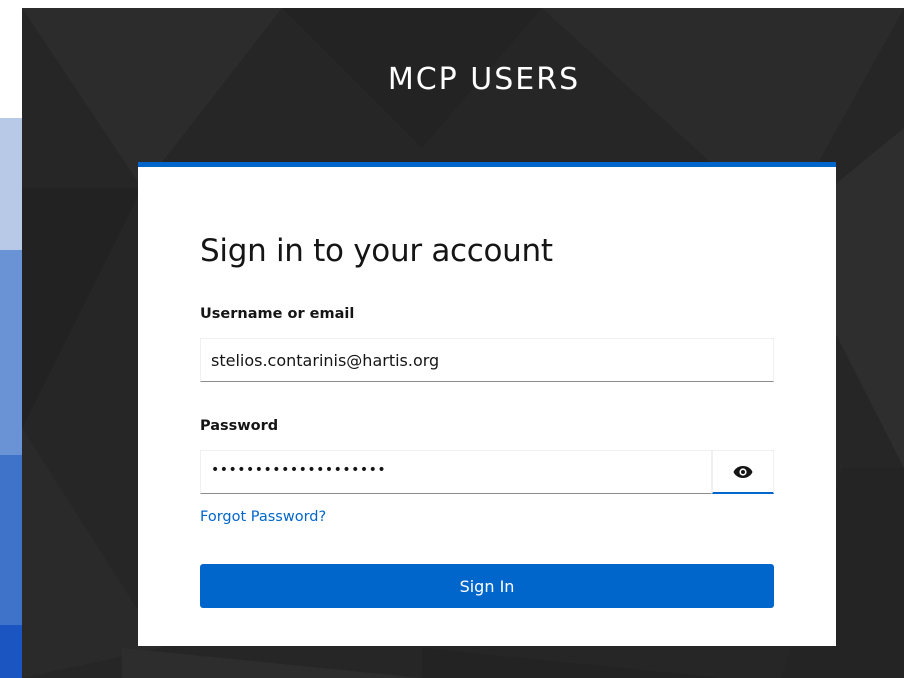  Describe the element at coordinates (299, 470) in the screenshot. I see `password-value: ••••••••••••••••••••` at that location.